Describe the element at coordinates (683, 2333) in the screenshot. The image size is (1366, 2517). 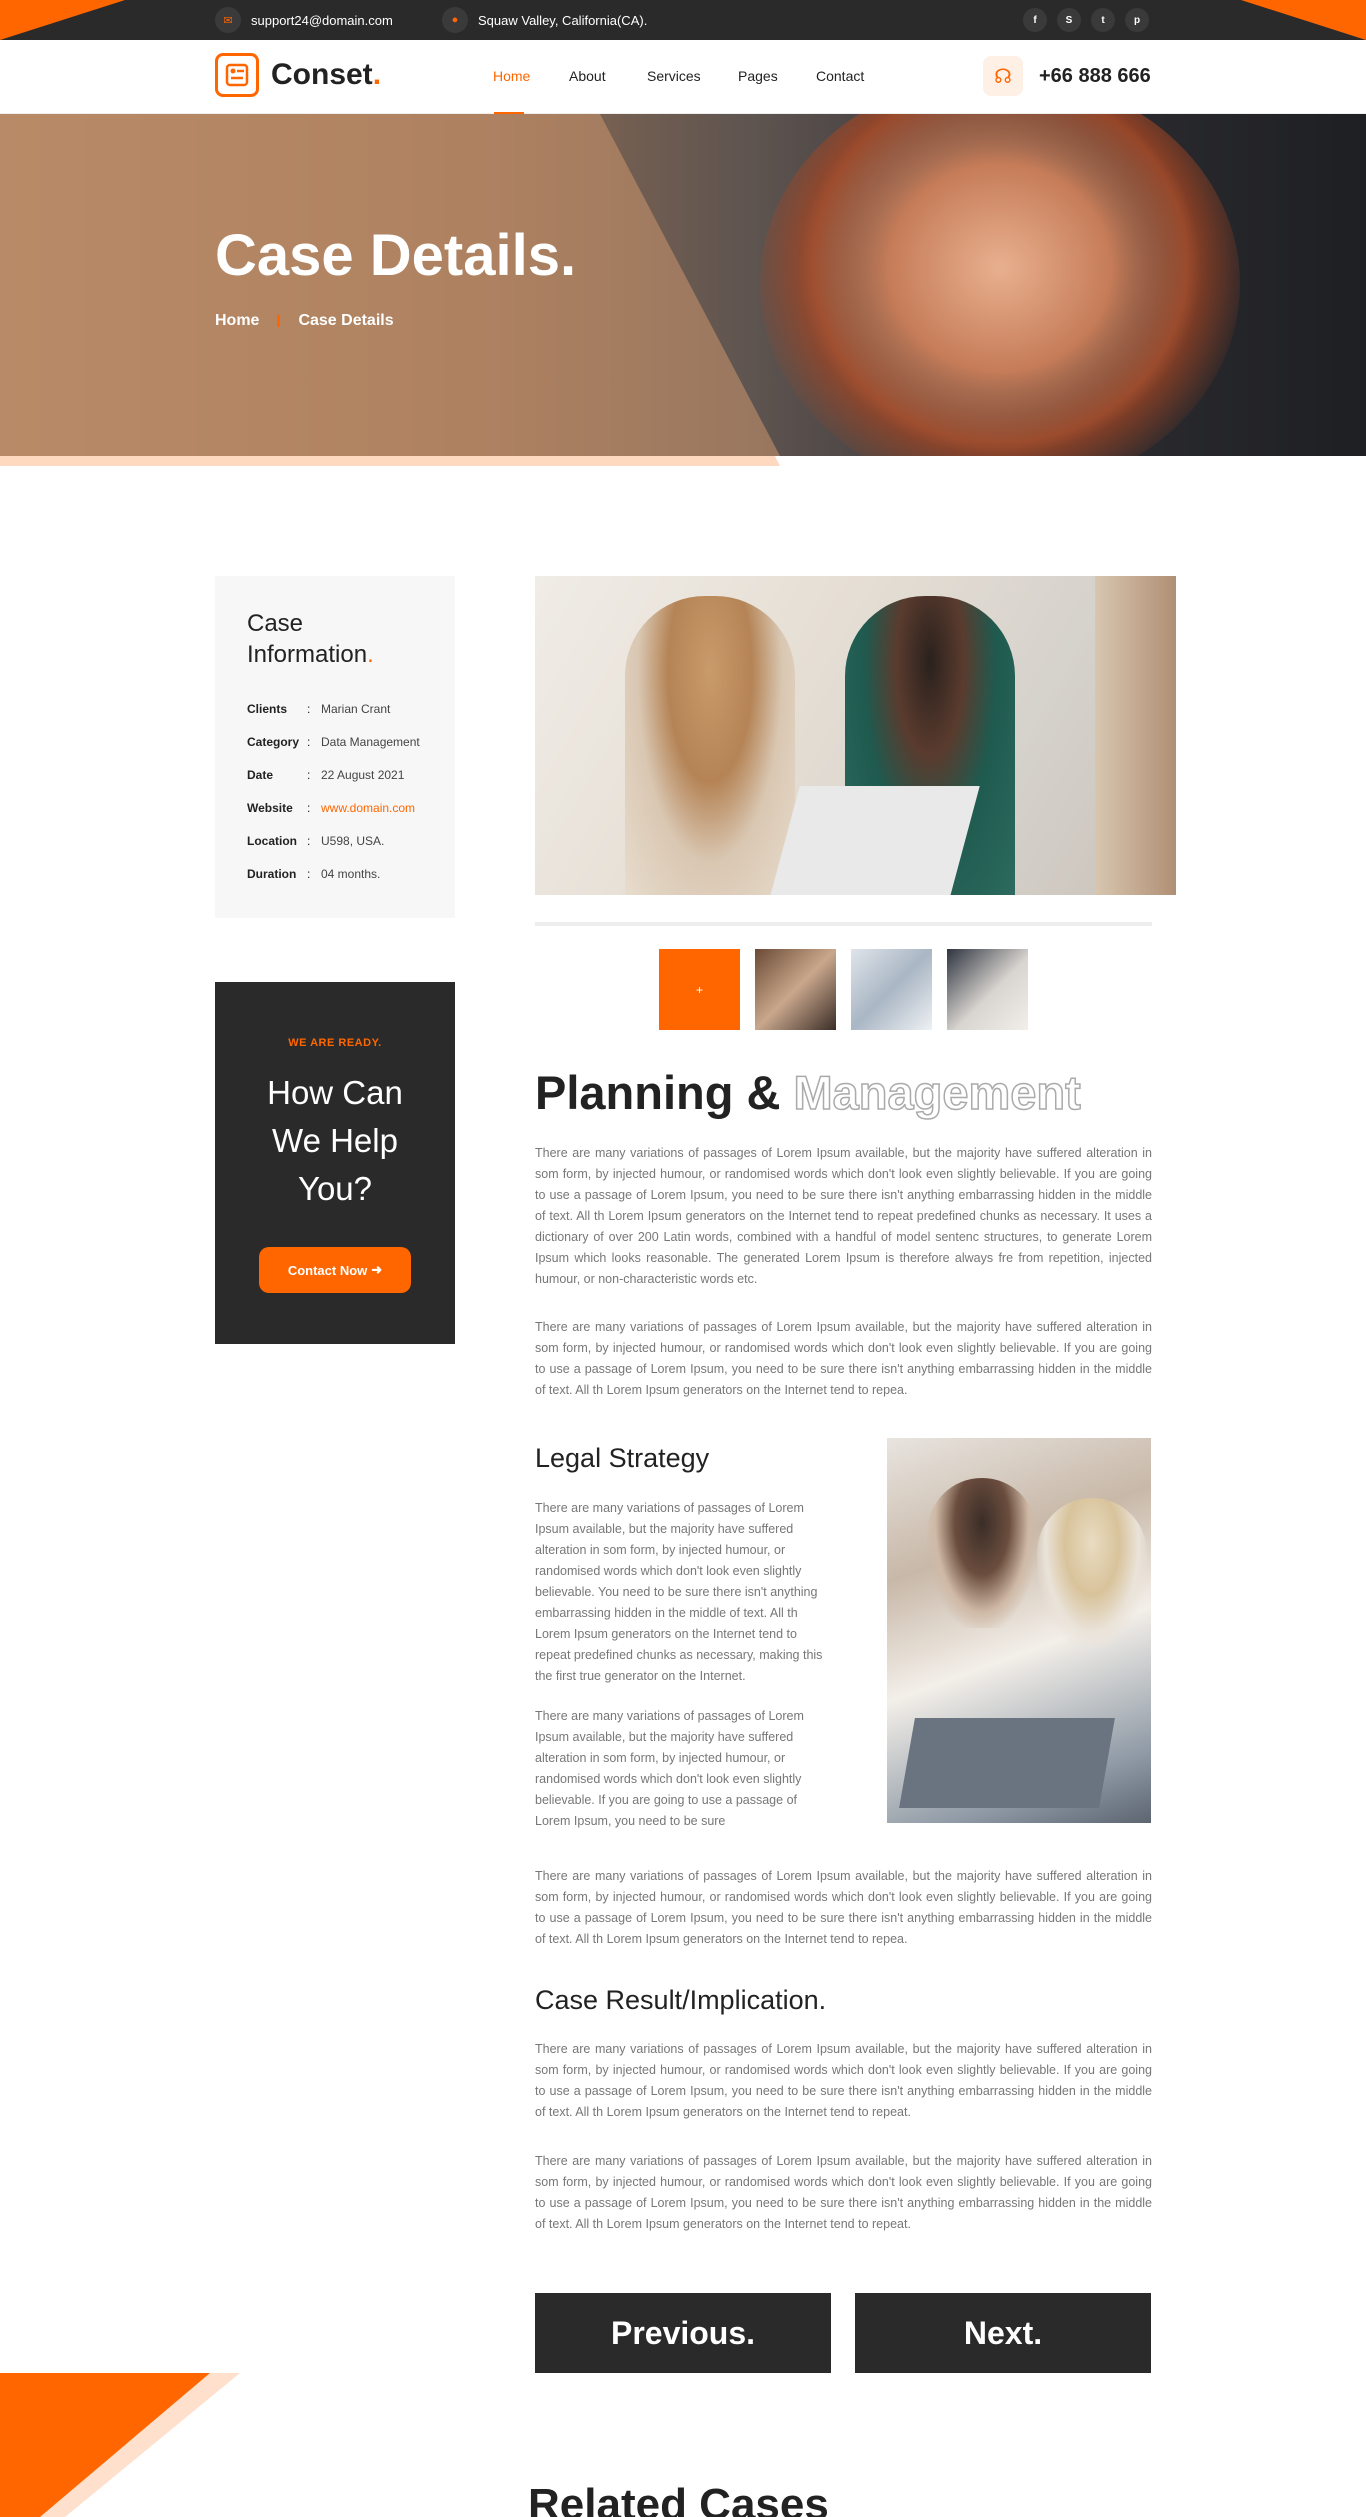
I see `previous-button: Previous.` at that location.